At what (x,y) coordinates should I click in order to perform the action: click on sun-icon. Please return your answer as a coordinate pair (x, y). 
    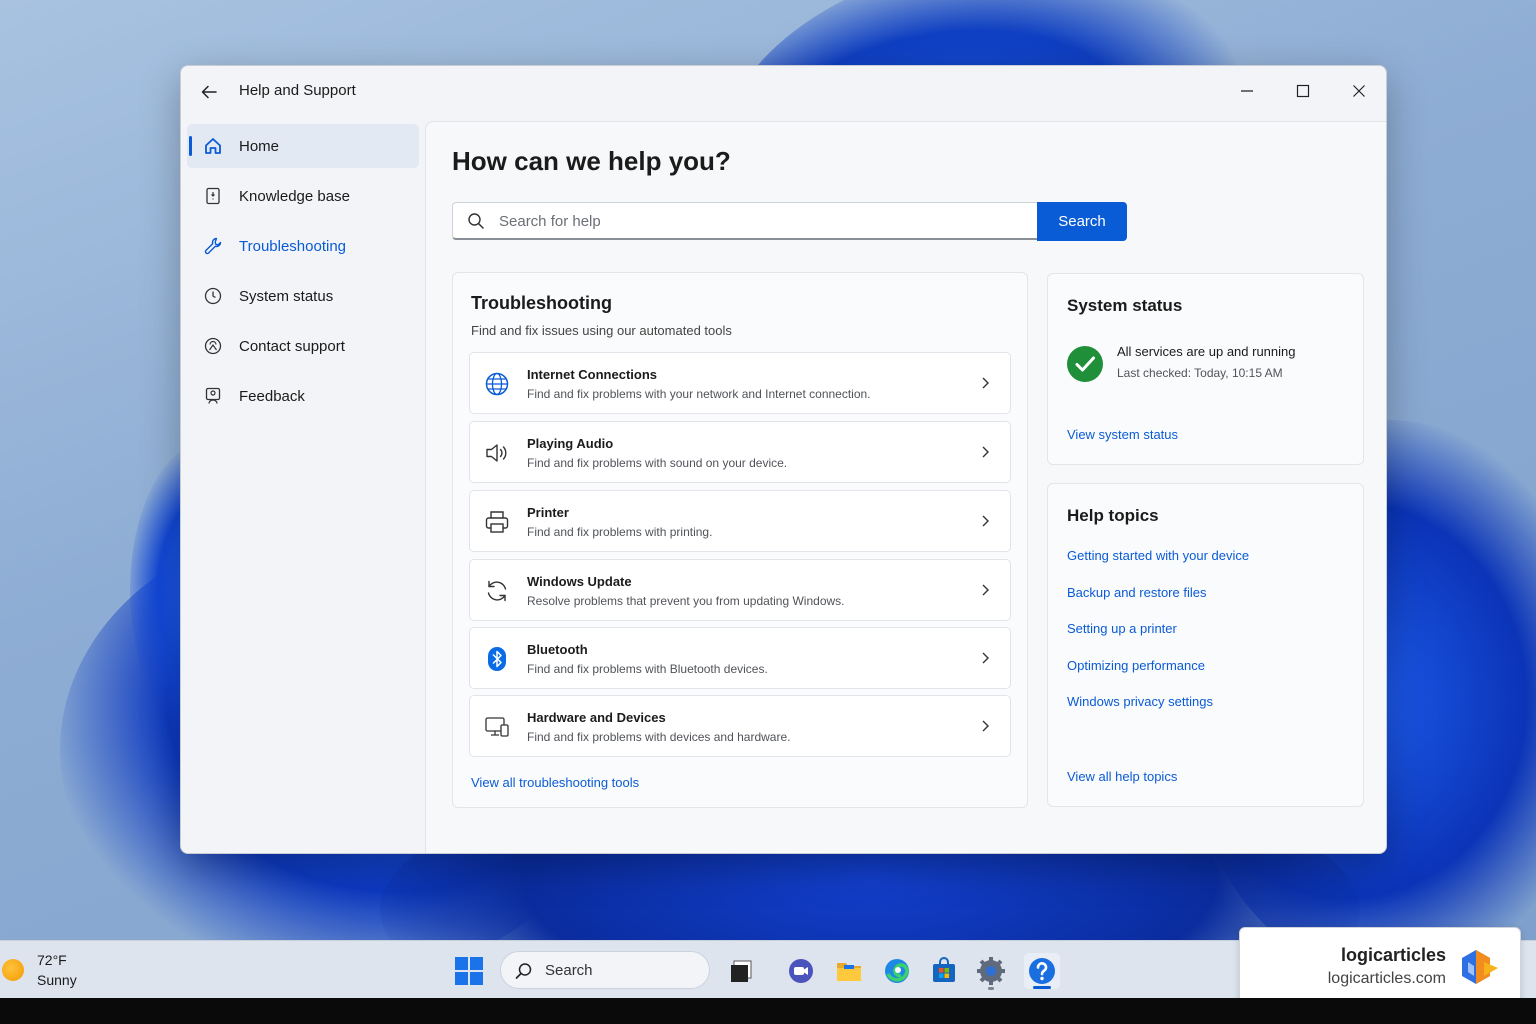
    Looking at the image, I should click on (13, 970).